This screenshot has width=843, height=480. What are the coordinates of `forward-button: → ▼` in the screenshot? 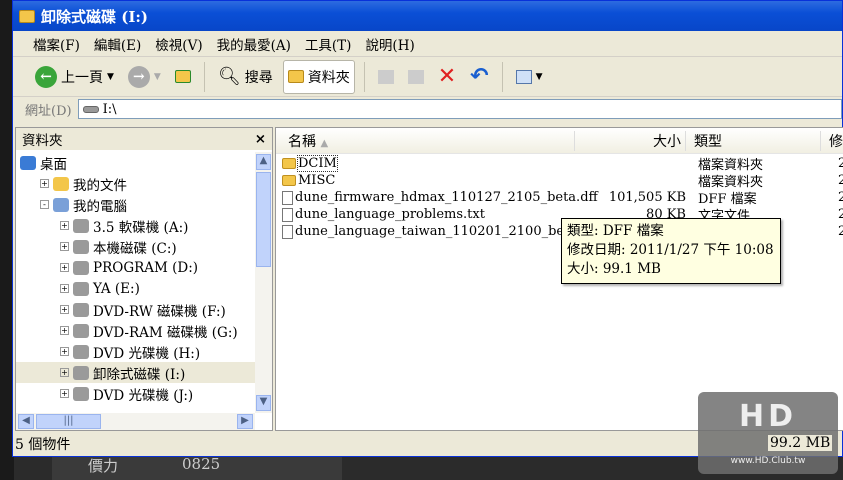 It's located at (144, 77).